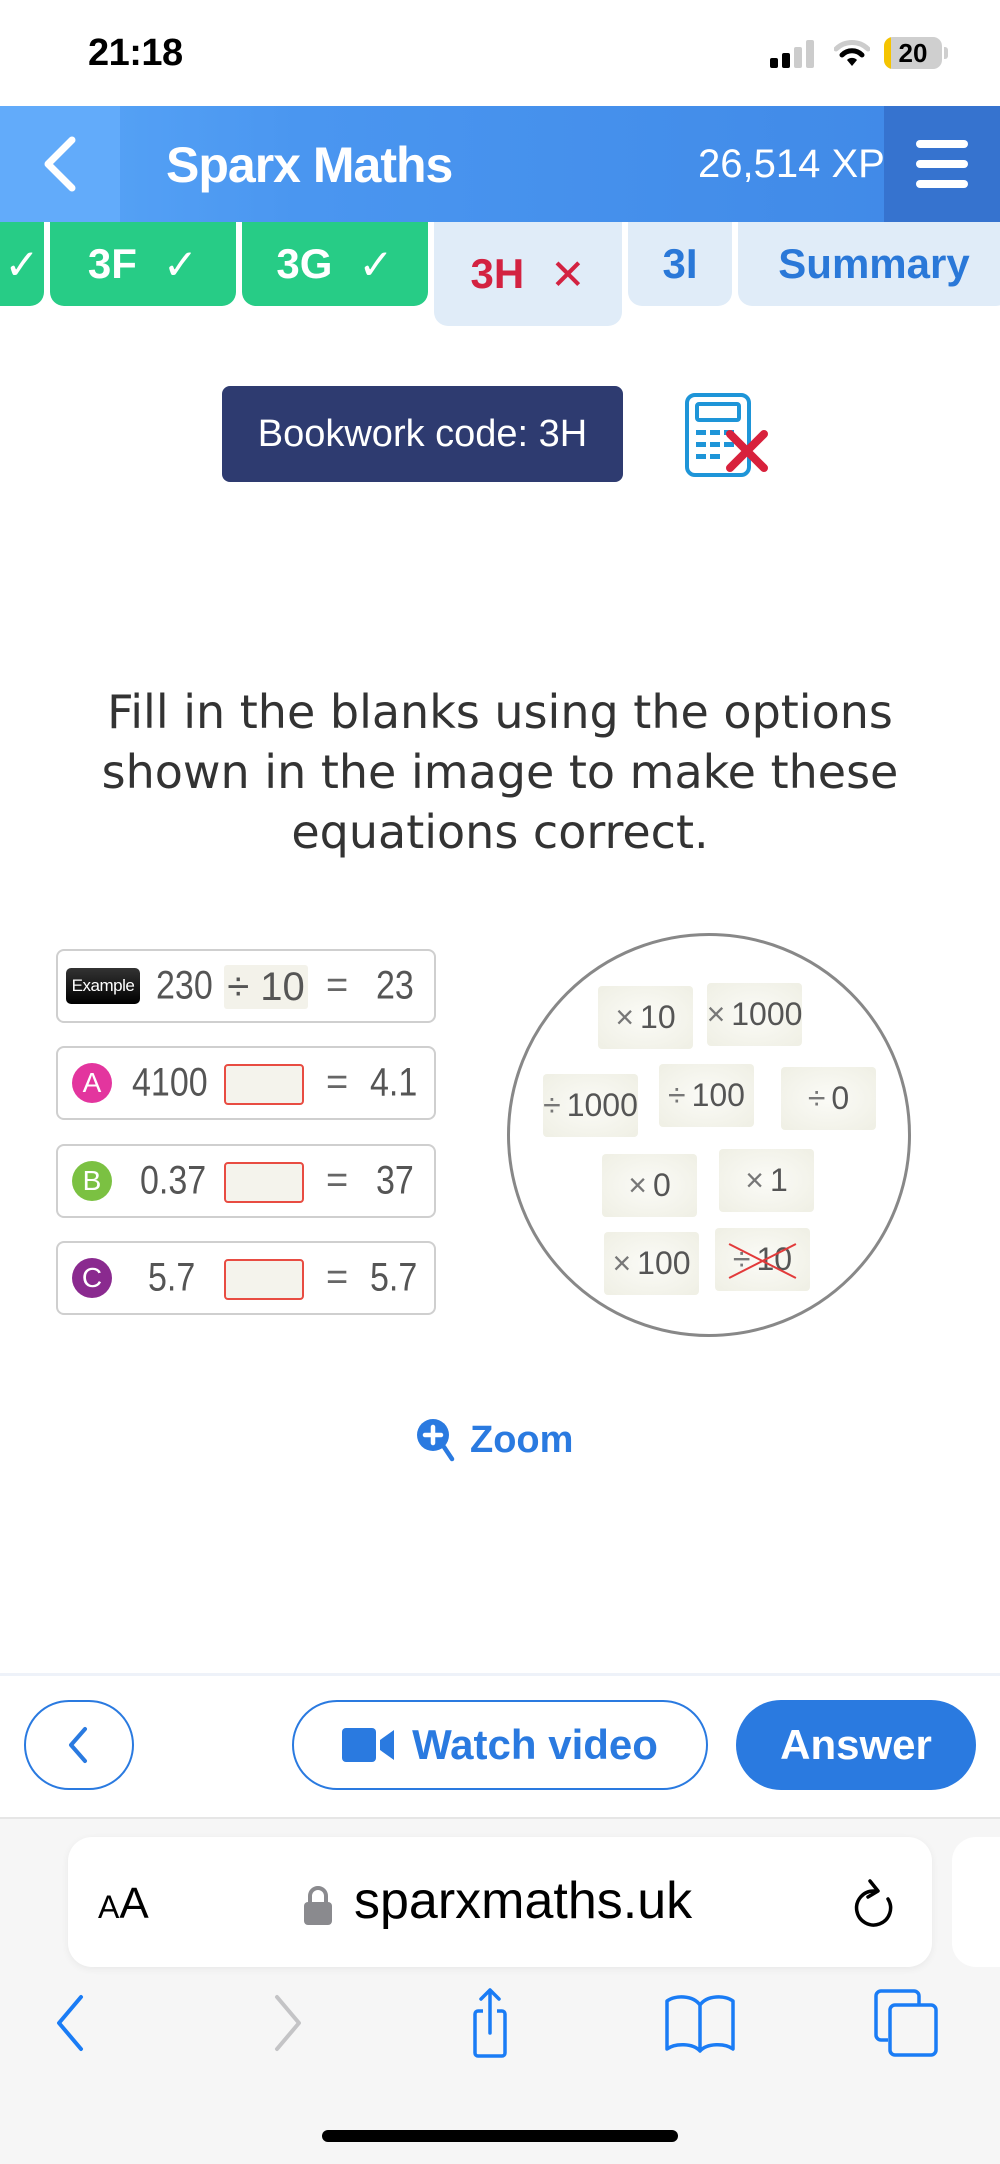 The image size is (1000, 2164). I want to click on equation-a-lhs: 4100, so click(170, 1082).